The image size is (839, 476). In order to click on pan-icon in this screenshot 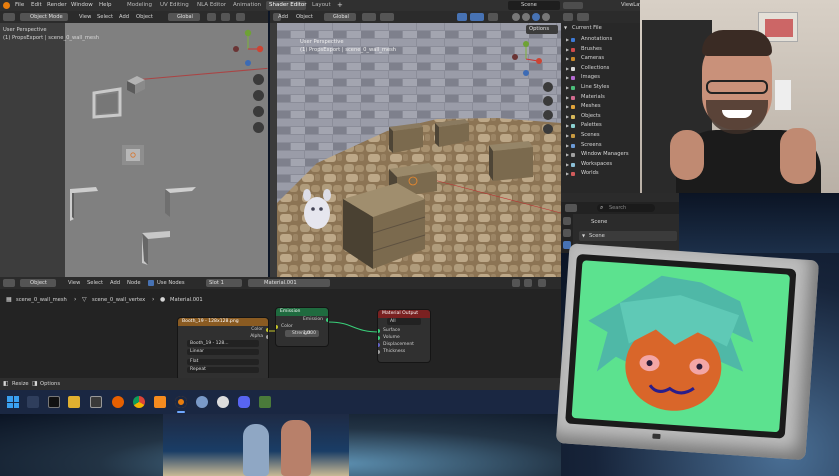, I will do `click(258, 95)`.